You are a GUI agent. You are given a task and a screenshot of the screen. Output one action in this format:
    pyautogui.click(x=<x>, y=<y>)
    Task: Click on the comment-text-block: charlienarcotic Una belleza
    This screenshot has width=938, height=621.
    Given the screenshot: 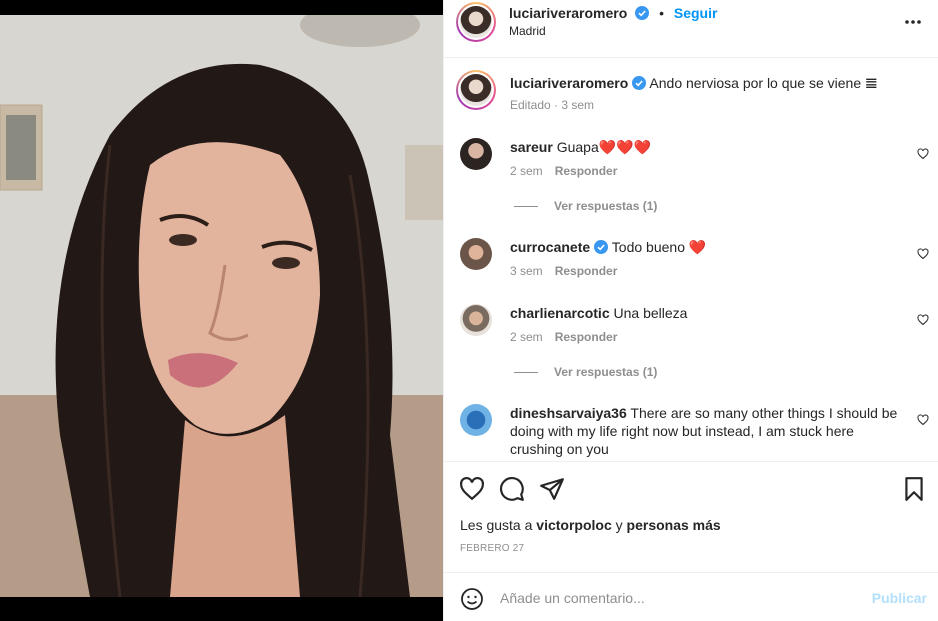 What is the action you would take?
    pyautogui.click(x=704, y=313)
    